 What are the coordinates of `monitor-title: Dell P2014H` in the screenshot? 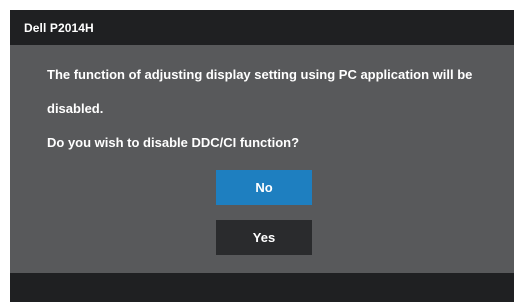 It's located at (59, 28).